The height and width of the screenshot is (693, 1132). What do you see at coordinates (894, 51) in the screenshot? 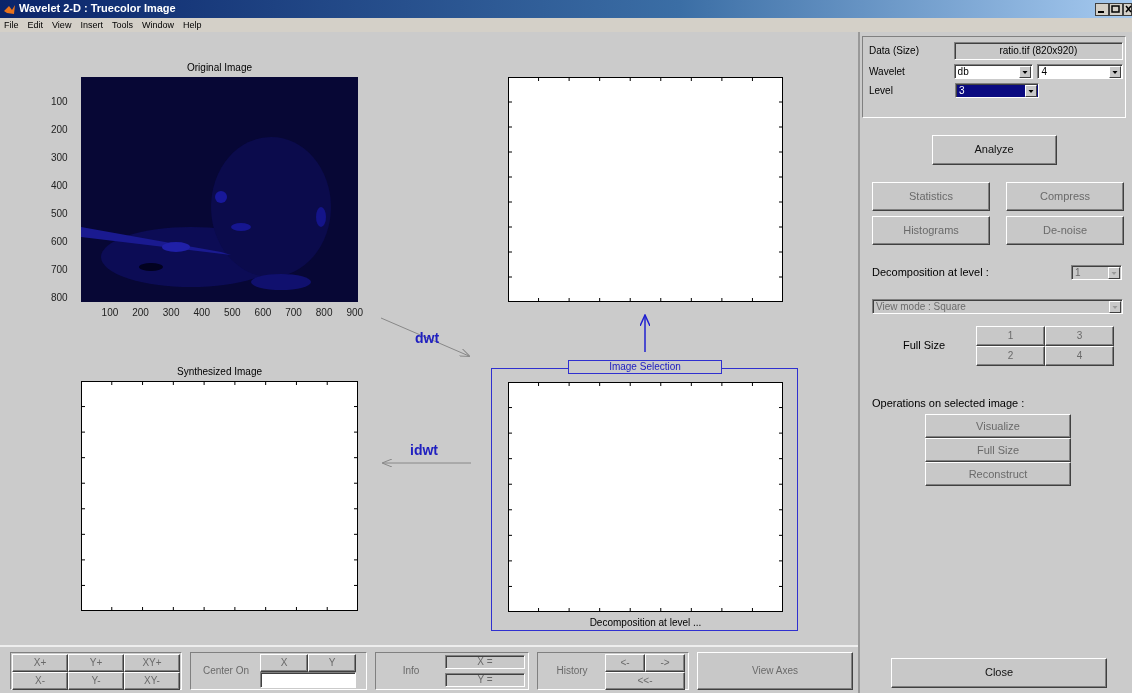
I see `field-label: Data (Size)` at bounding box center [894, 51].